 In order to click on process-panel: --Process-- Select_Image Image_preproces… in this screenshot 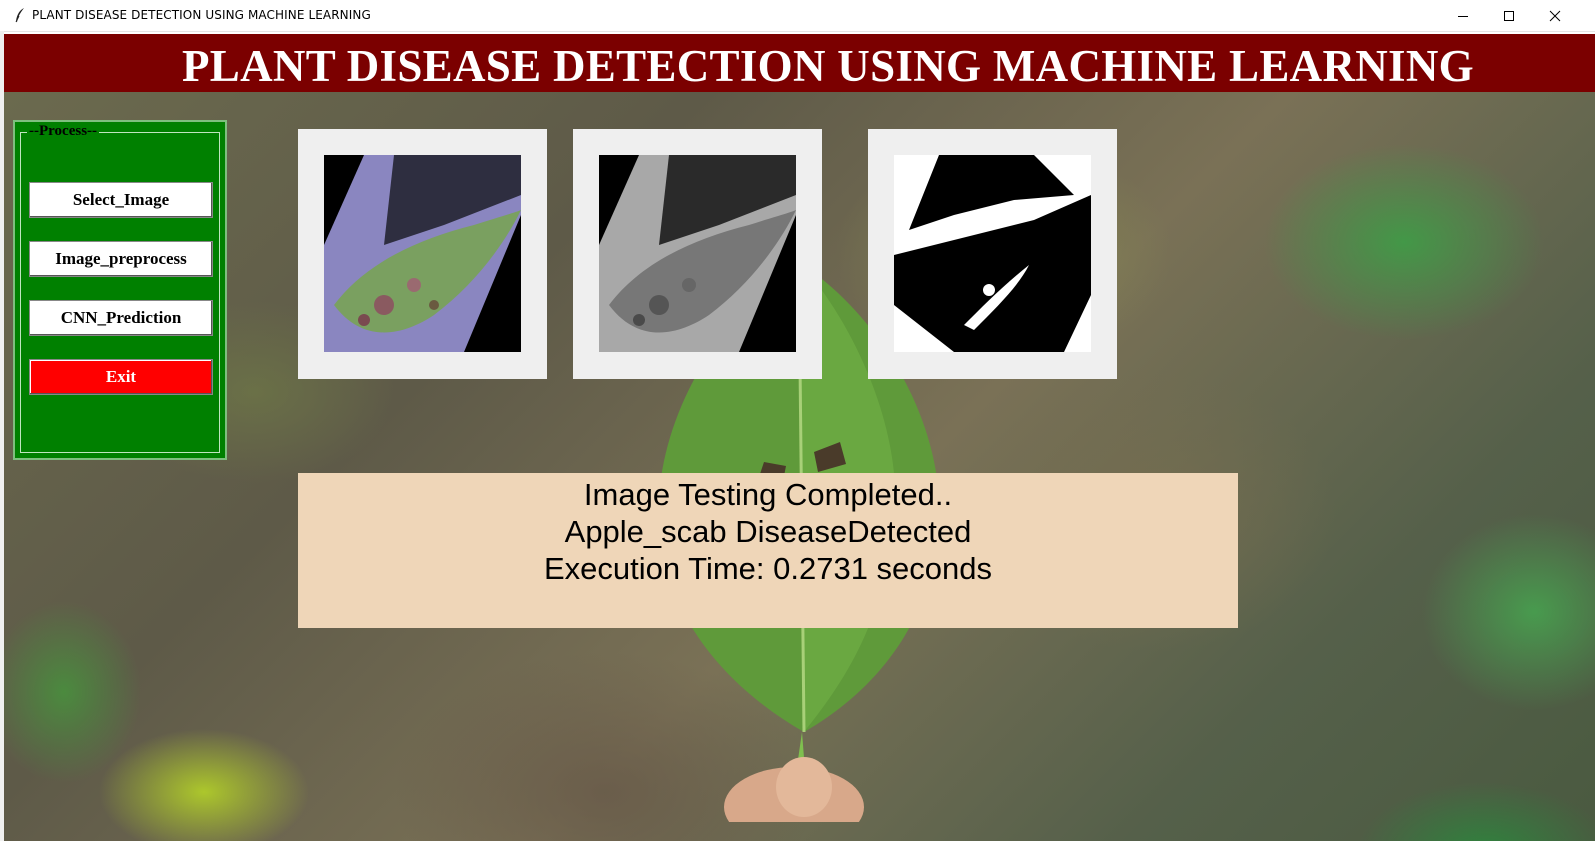, I will do `click(120, 290)`.